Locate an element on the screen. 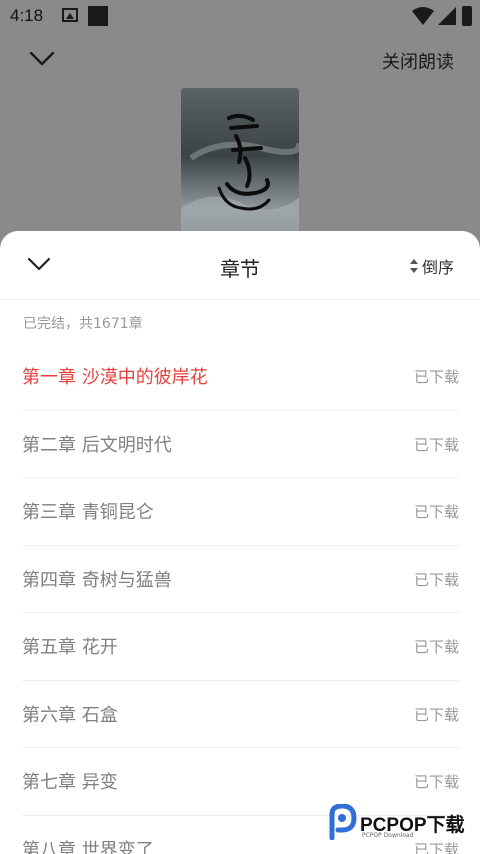  chapter-title: 第三章 青铜昆仑 is located at coordinates (88, 512).